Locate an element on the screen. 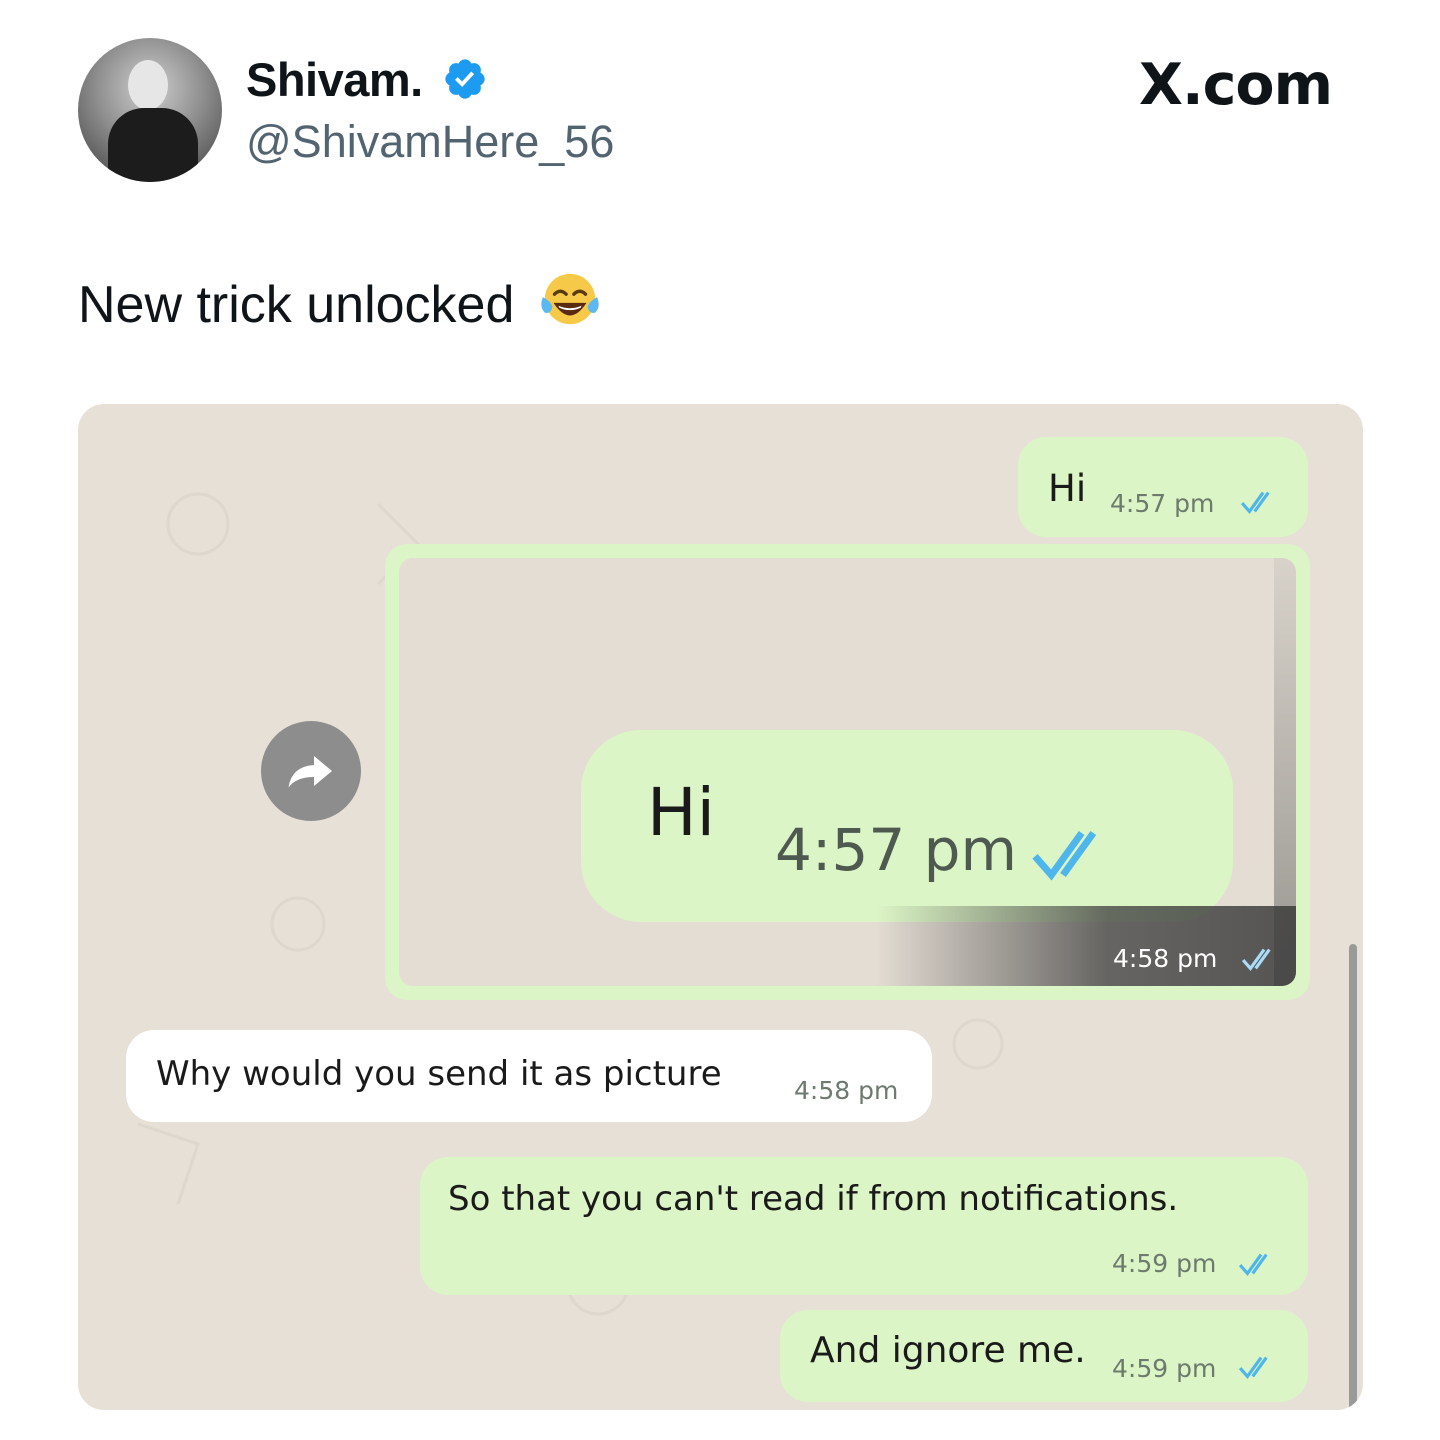 Image resolution: width=1440 pixels, height=1440 pixels. message-text: Why would you send it as picture is located at coordinates (439, 1074).